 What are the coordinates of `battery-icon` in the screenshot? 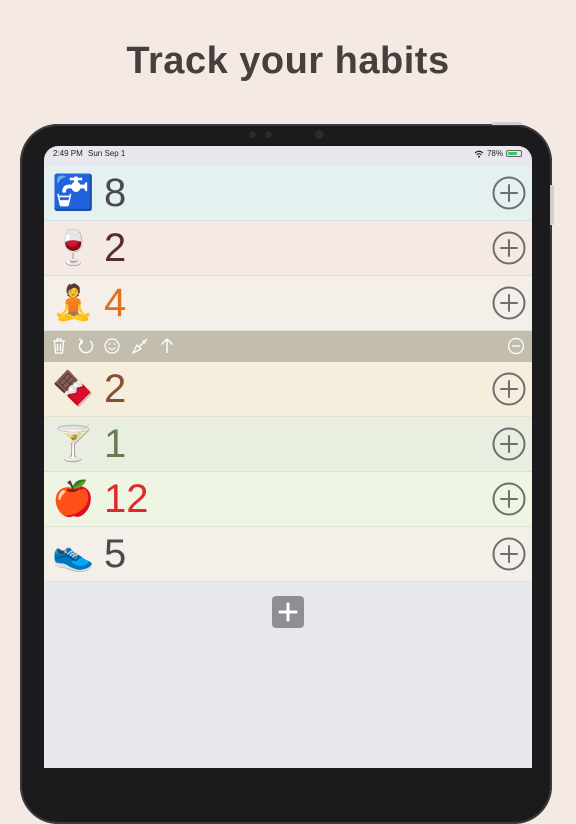 It's located at (514, 153).